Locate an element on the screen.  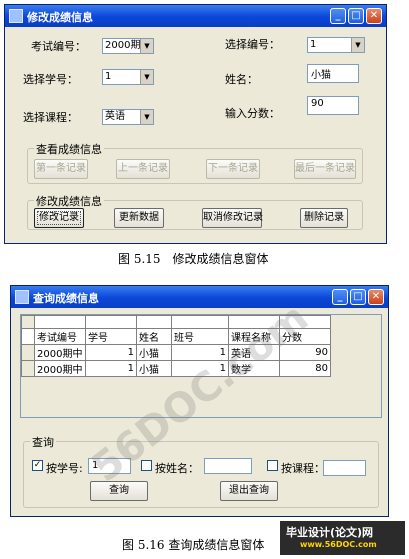
badge-url: www.56DOC.com is located at coordinates (338, 544).